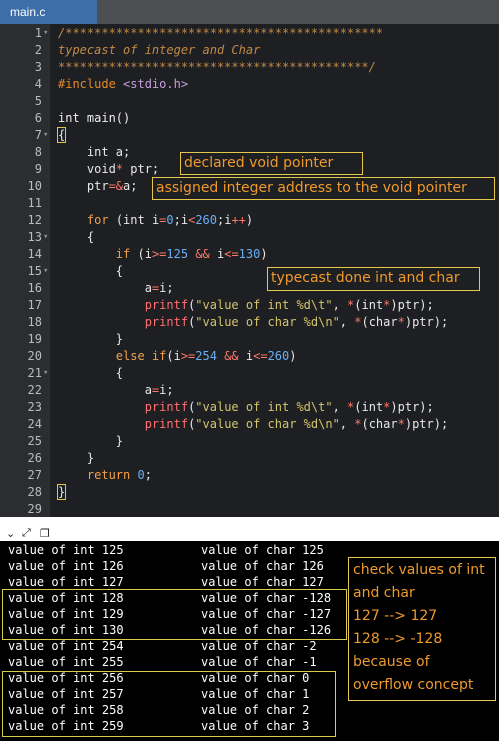 The height and width of the screenshot is (741, 499). I want to click on line-number: 21, so click(34, 373).